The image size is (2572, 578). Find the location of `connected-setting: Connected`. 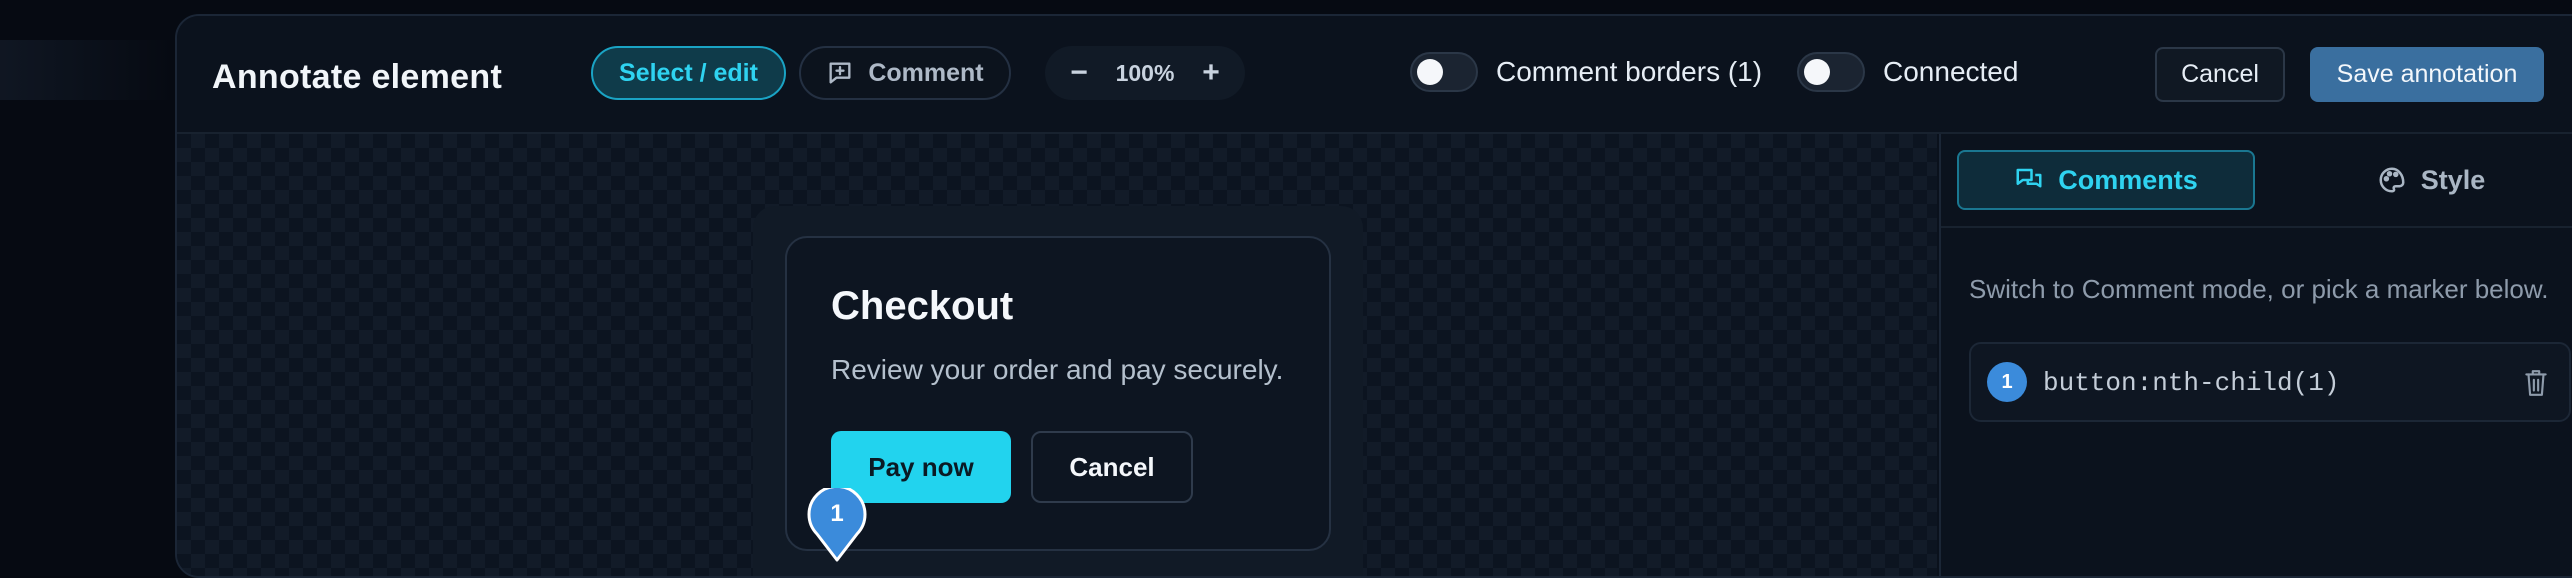

connected-setting: Connected is located at coordinates (1907, 72).